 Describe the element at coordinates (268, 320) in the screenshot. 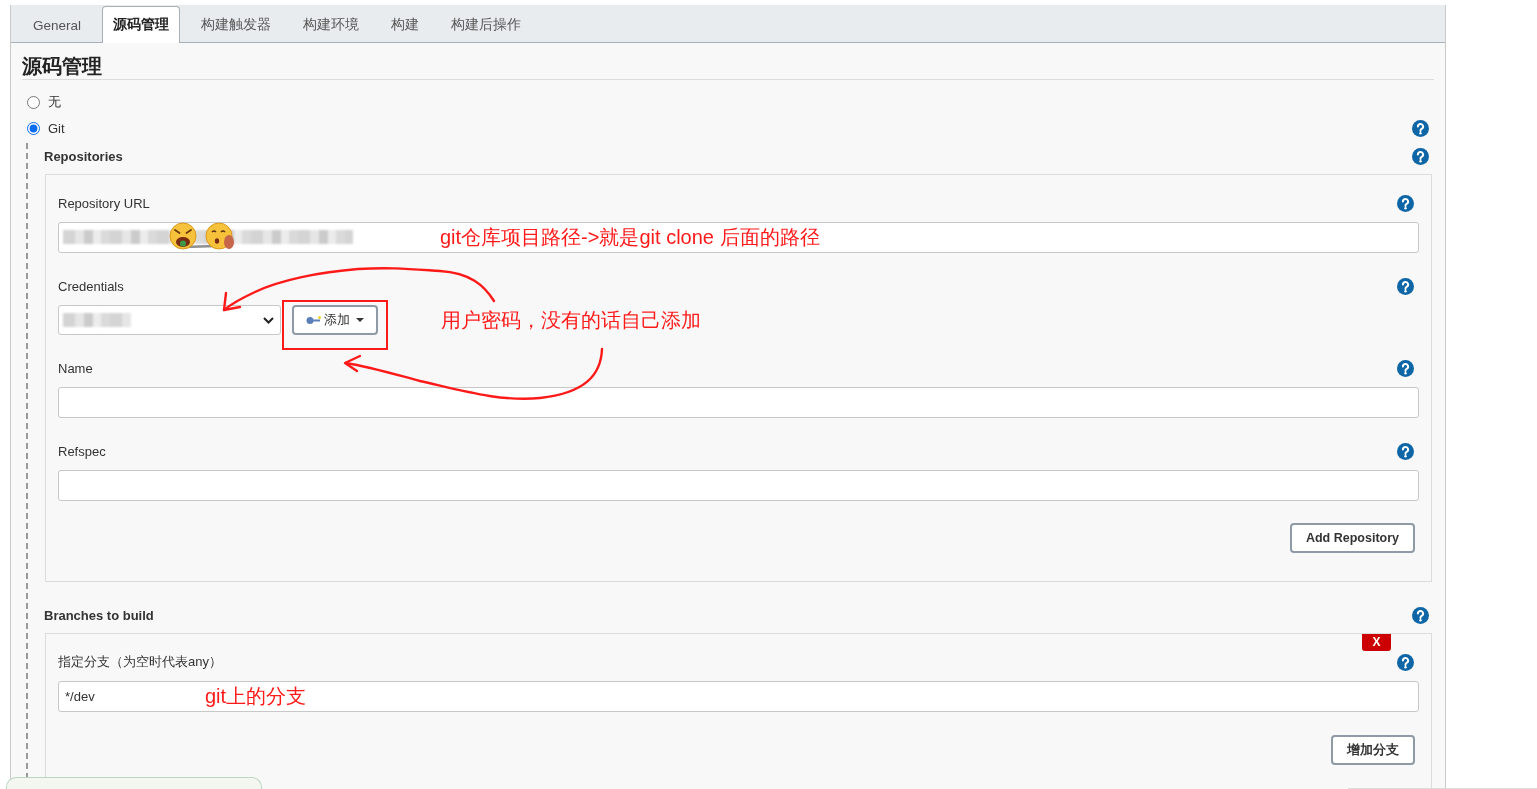

I see `chevron-down-icon` at that location.